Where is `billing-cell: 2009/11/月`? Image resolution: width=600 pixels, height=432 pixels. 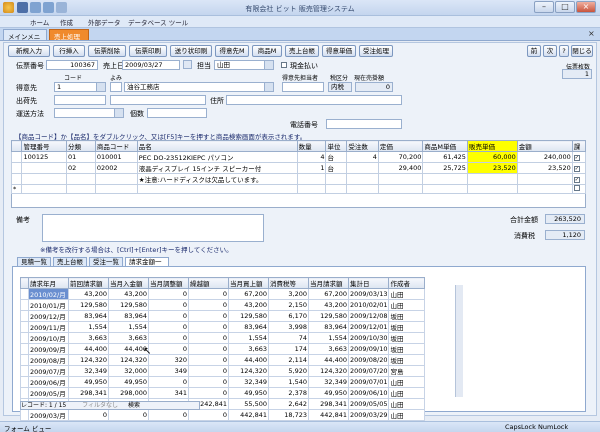 billing-cell: 2009/11/月 is located at coordinates (48, 327).